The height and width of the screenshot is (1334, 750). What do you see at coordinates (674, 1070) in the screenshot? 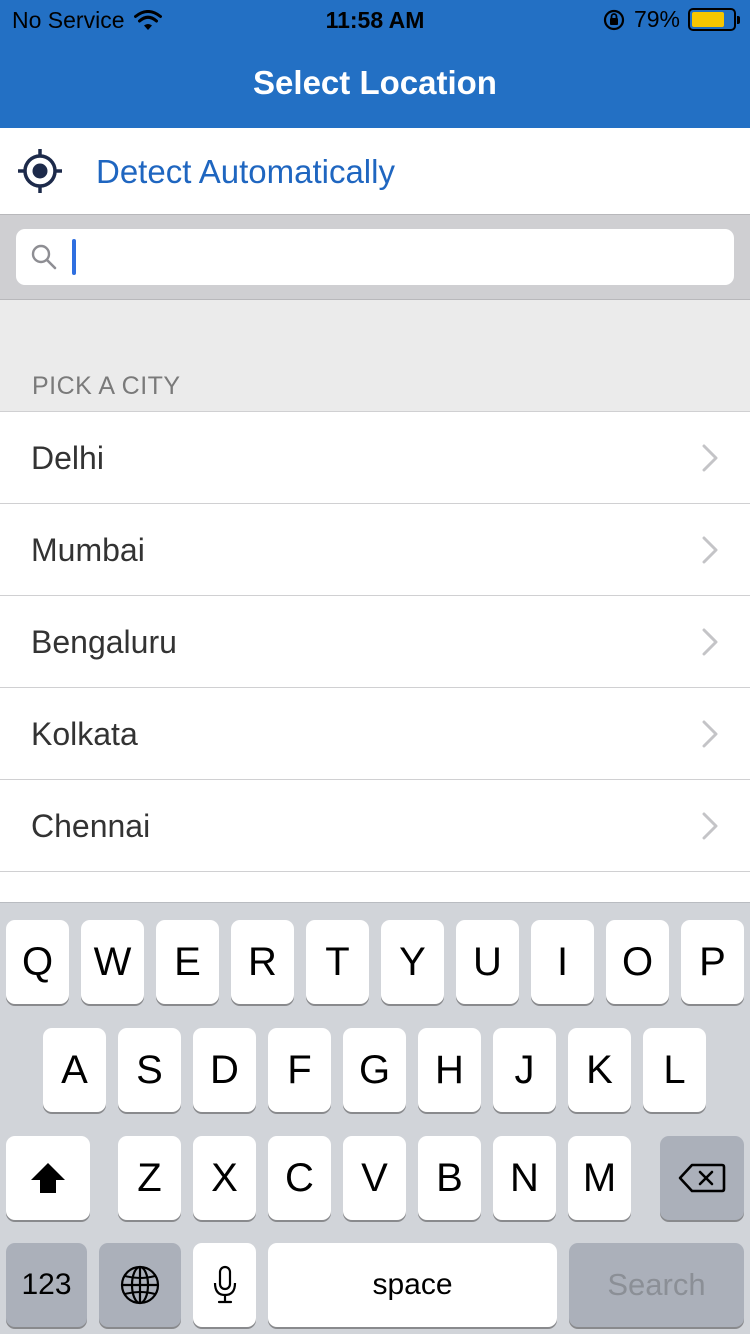
I see `key-l: L` at bounding box center [674, 1070].